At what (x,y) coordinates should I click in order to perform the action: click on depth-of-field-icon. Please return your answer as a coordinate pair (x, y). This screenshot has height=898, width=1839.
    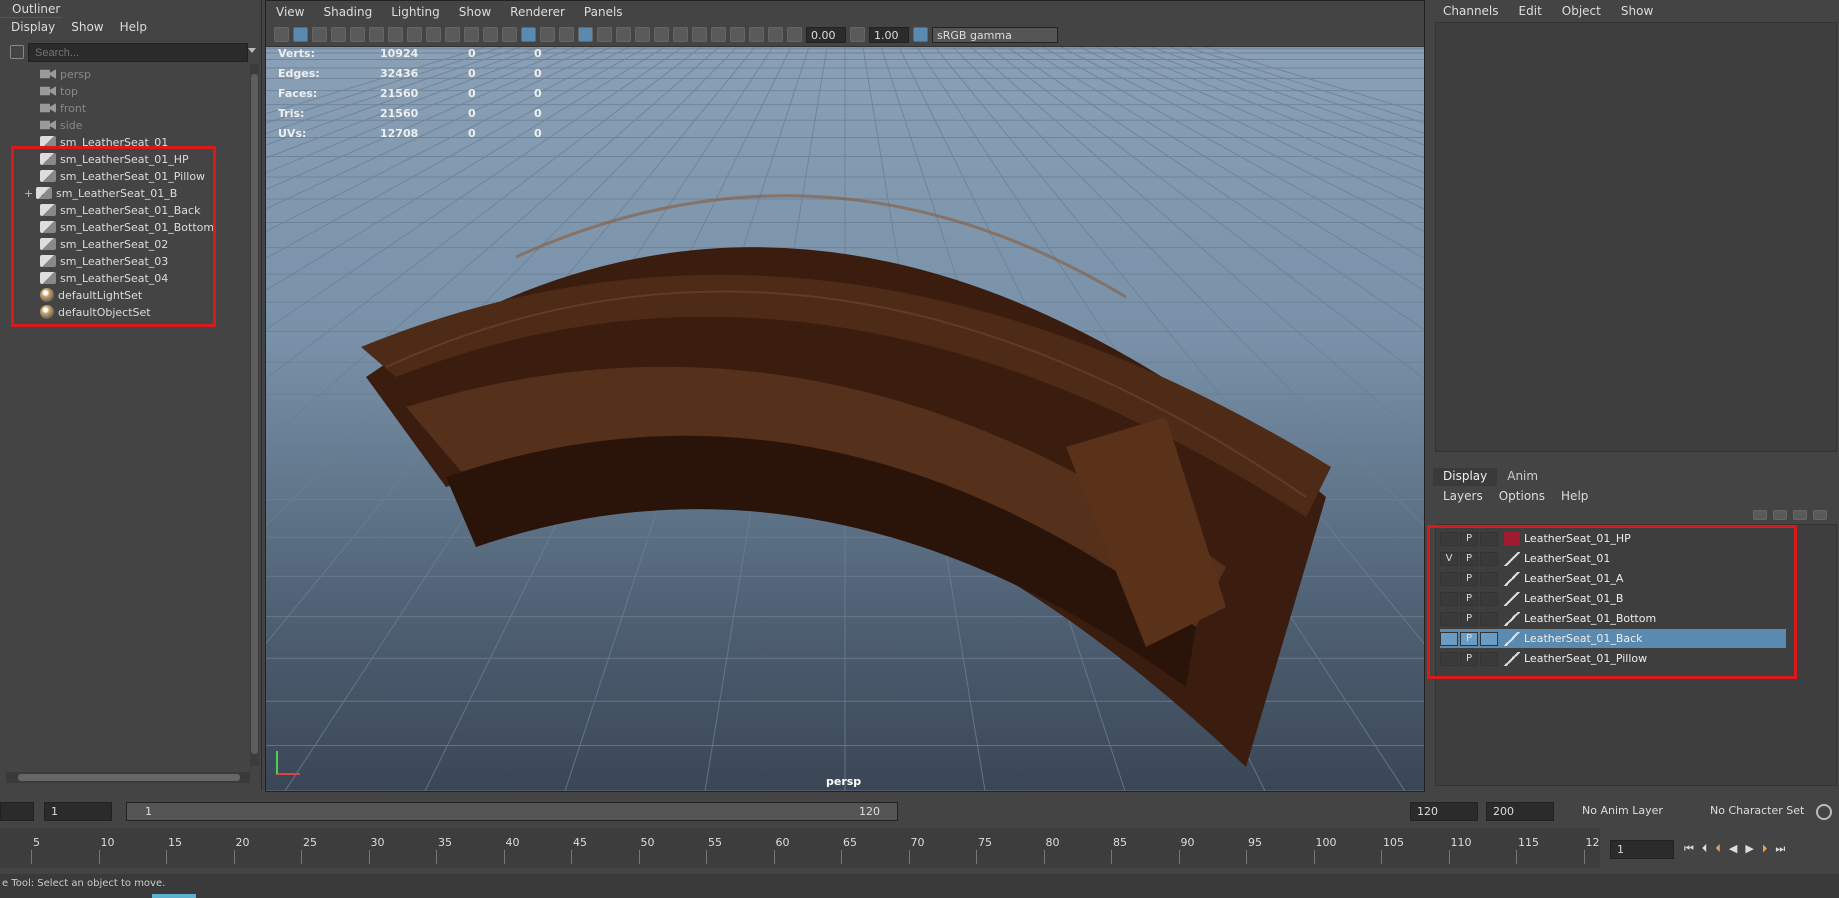
    Looking at the image, I should click on (699, 34).